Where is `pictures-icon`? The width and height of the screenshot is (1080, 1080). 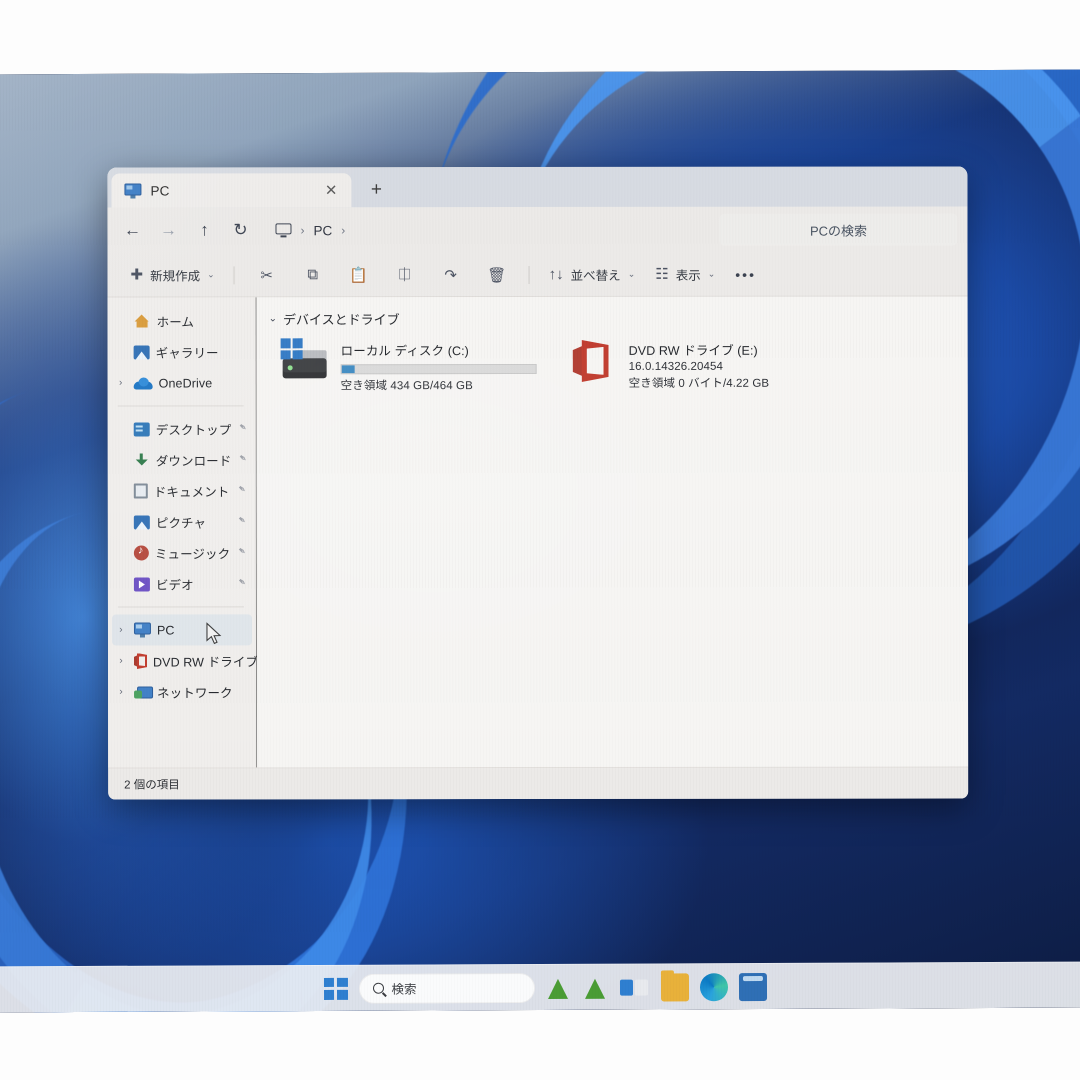
pictures-icon is located at coordinates (141, 522).